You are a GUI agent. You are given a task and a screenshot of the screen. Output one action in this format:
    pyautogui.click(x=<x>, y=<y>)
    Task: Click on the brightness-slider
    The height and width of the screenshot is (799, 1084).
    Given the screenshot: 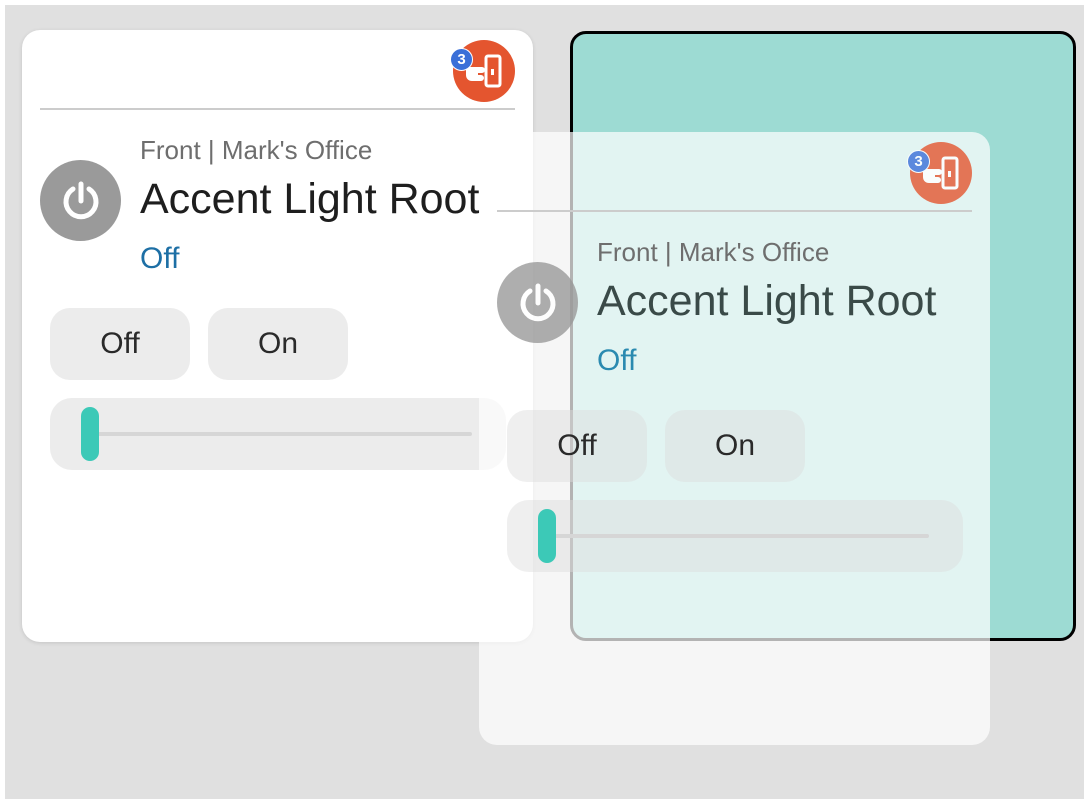 What is the action you would take?
    pyautogui.click(x=278, y=434)
    